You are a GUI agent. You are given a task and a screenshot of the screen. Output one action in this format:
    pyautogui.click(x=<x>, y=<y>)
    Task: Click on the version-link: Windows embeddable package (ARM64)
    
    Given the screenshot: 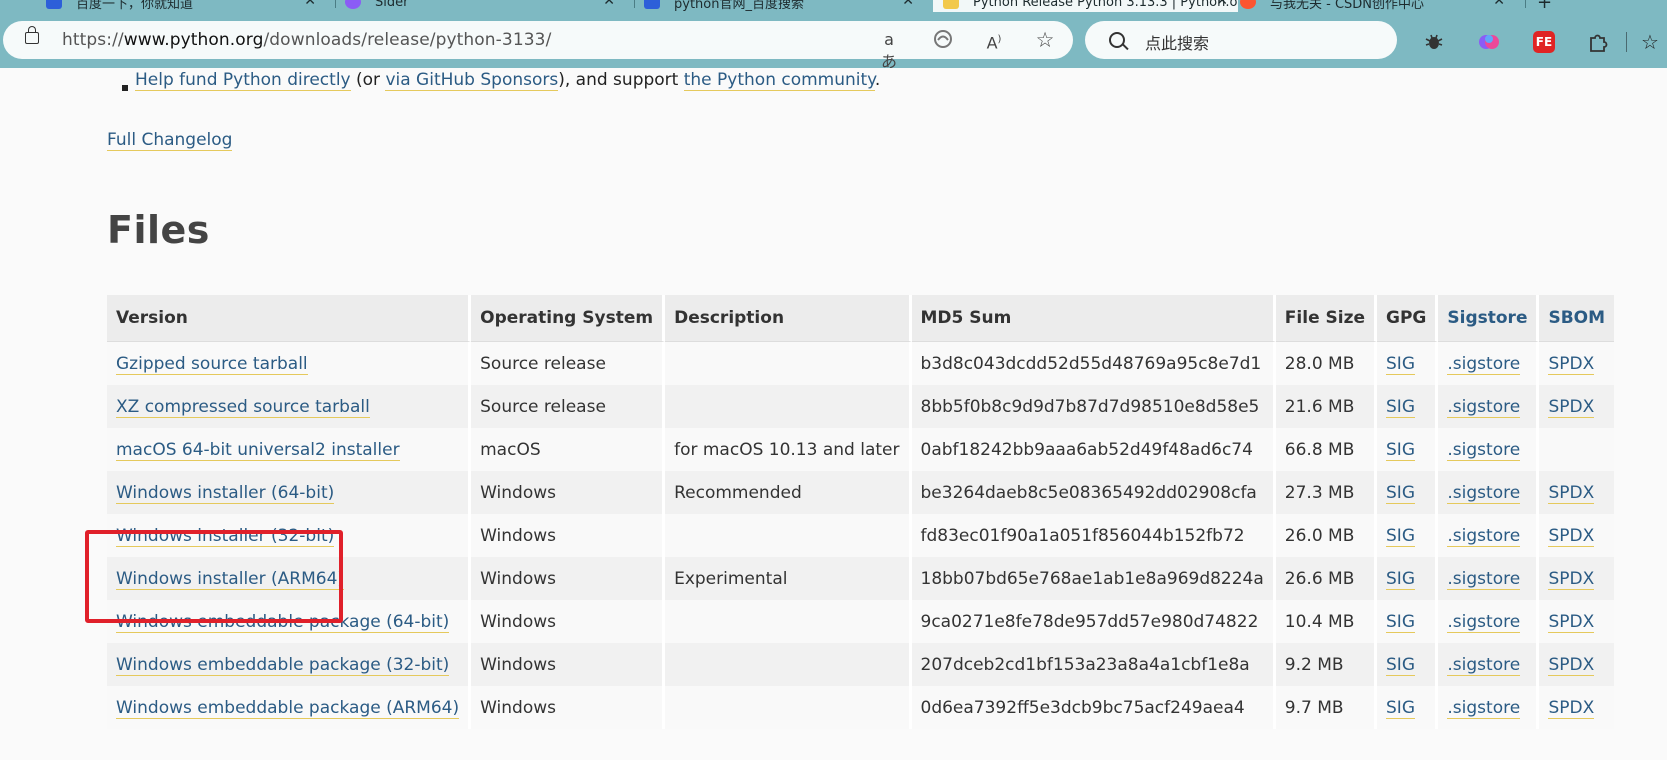 What is the action you would take?
    pyautogui.click(x=288, y=708)
    